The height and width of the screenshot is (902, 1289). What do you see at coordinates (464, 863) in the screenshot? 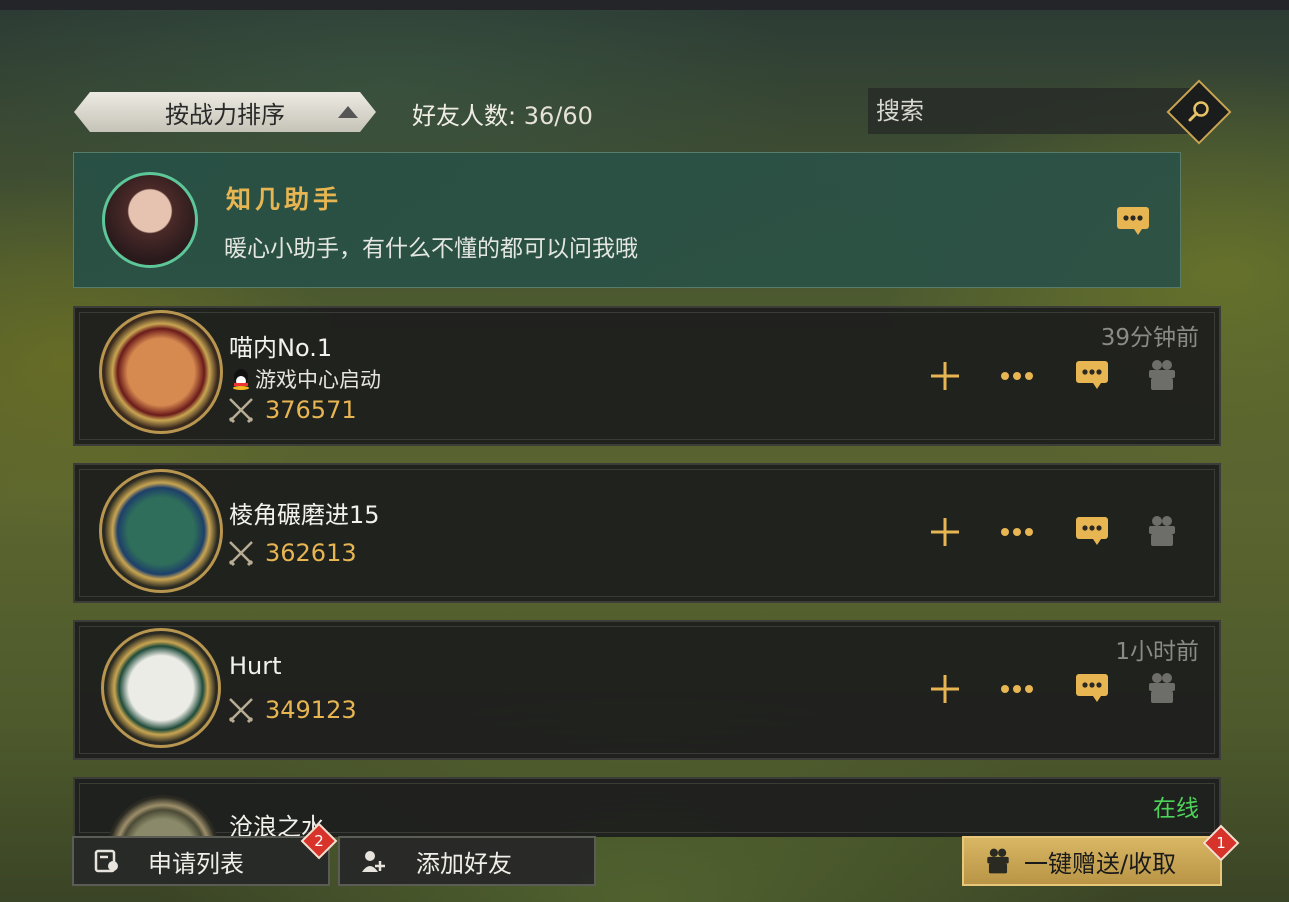
I see `add-friend-label: 添加好友` at bounding box center [464, 863].